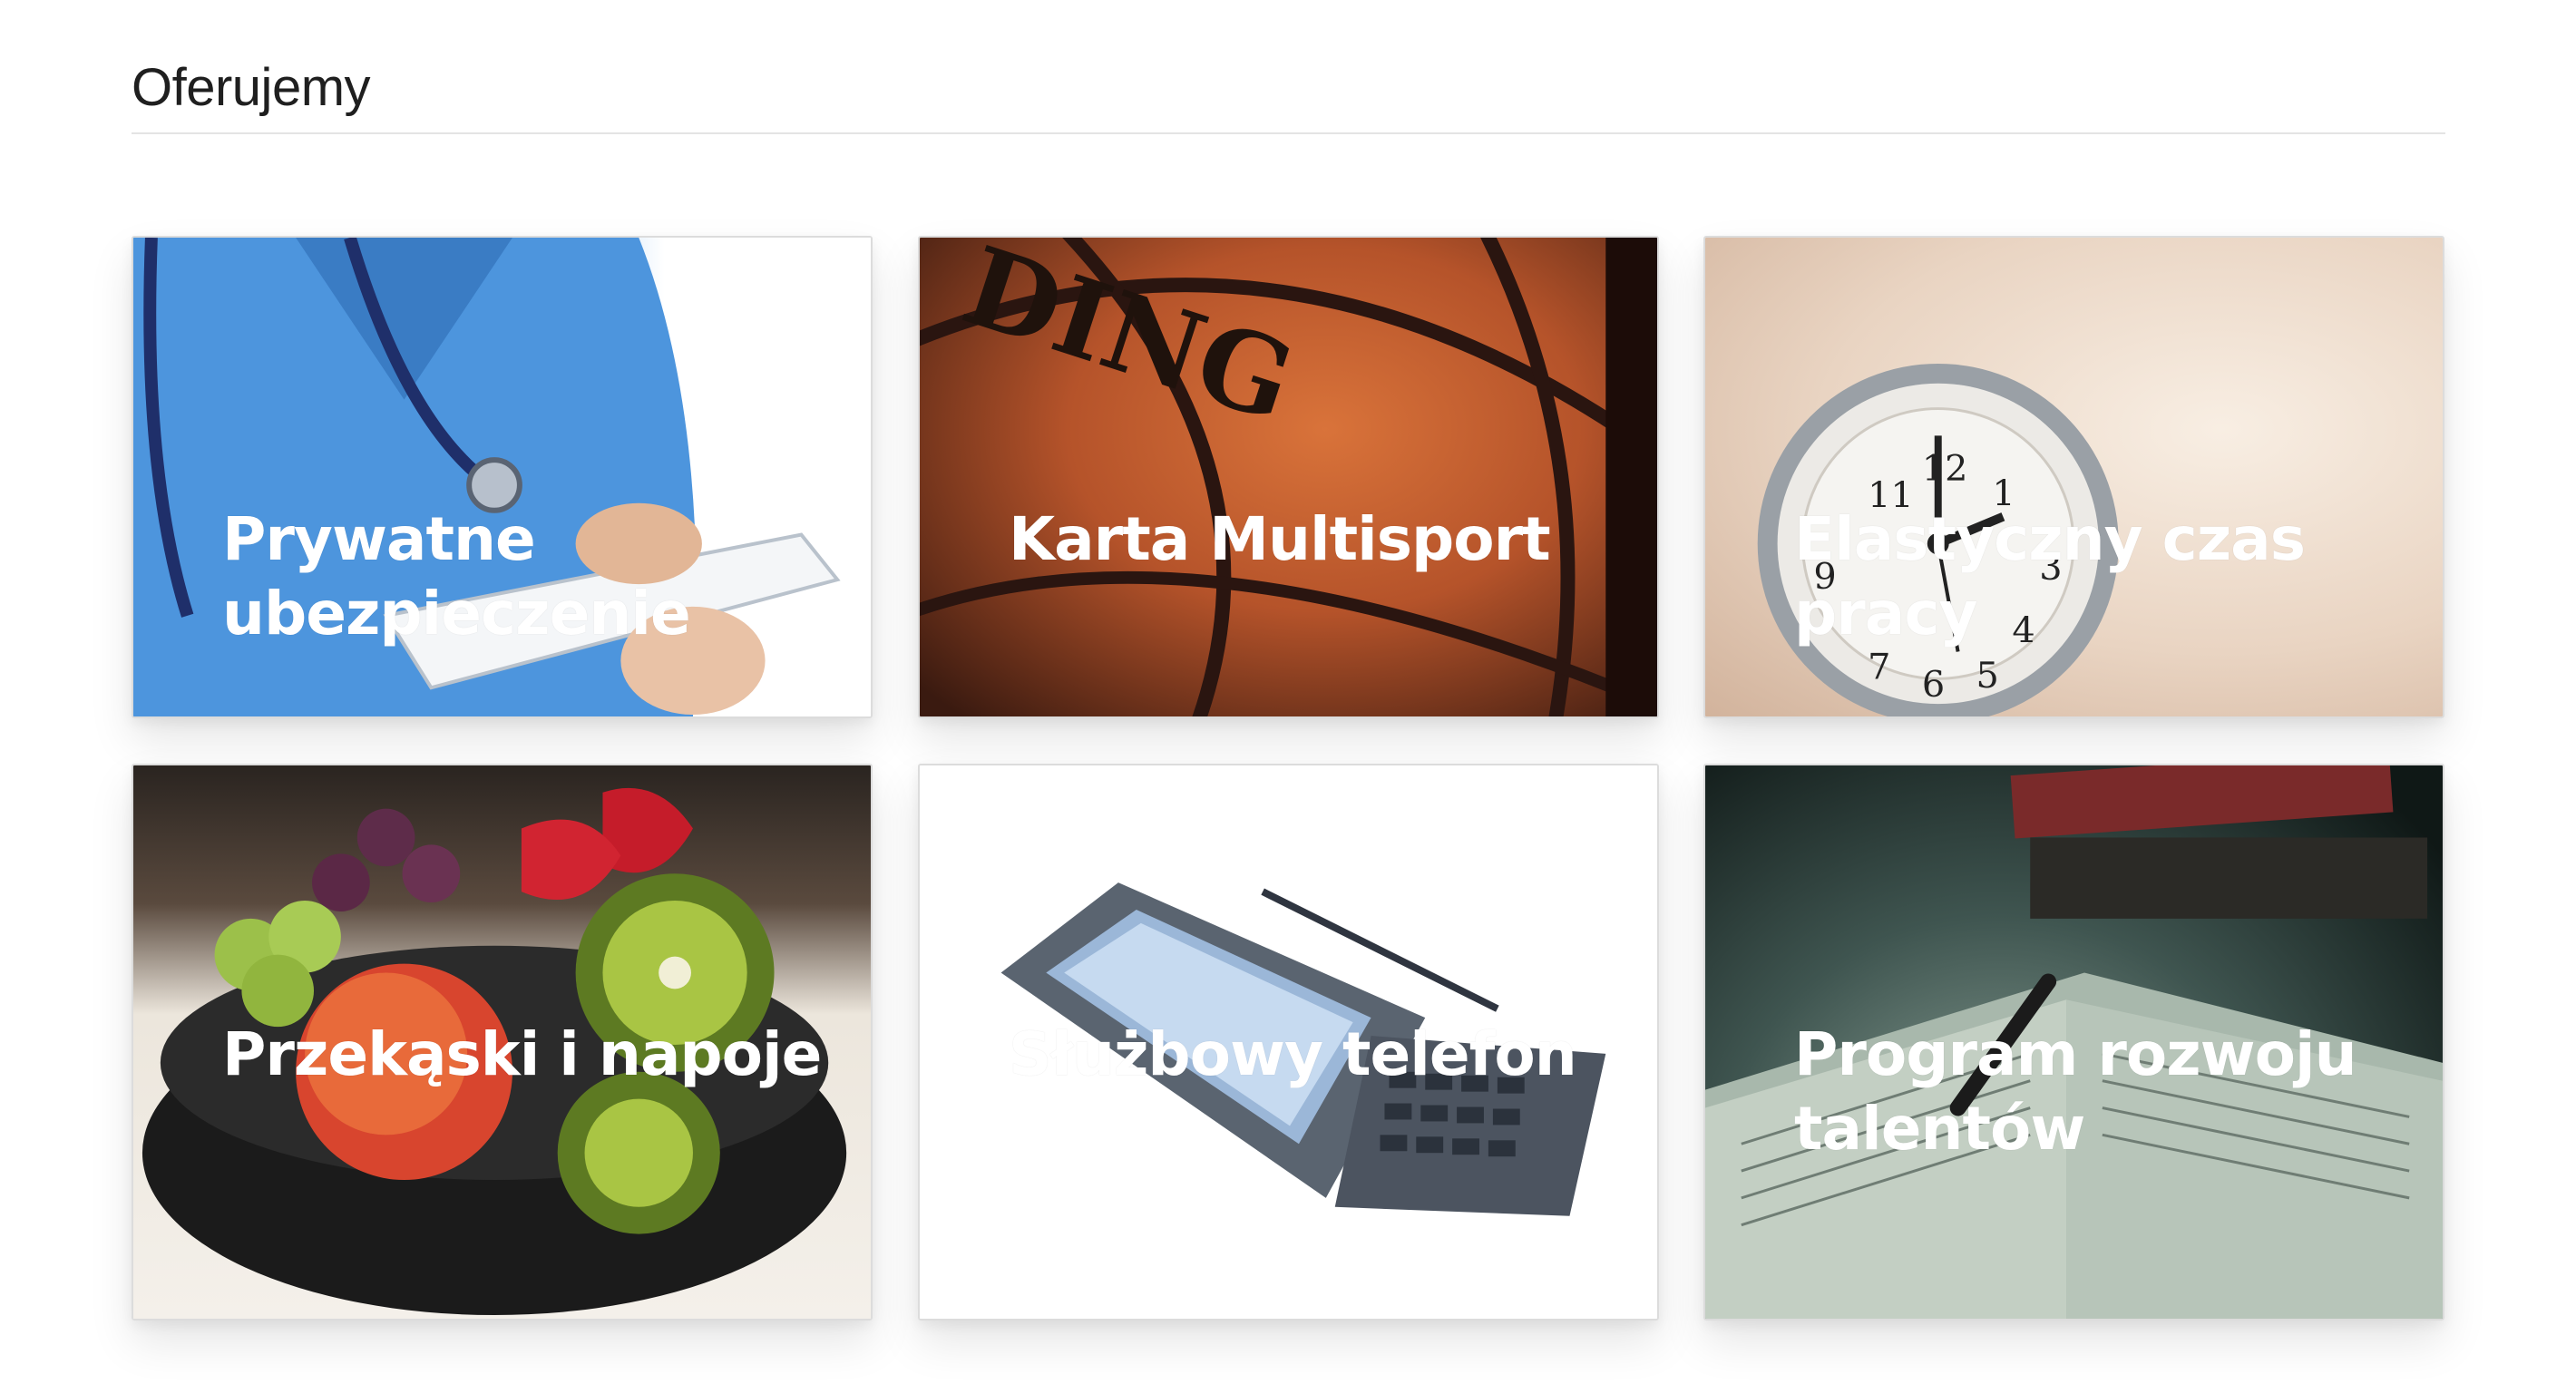 The height and width of the screenshot is (1384, 2576). Describe the element at coordinates (522, 1054) in the screenshot. I see `benefit-title: Przekąski i napoje` at that location.